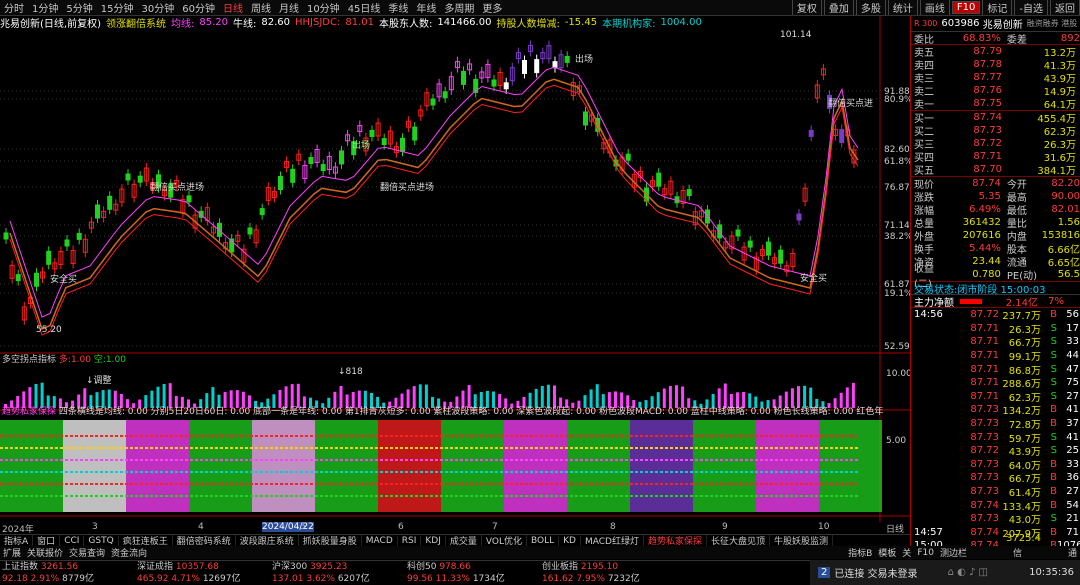  What do you see at coordinates (675, 540) in the screenshot?
I see `indicator-tab-16: 趋势私家保探` at bounding box center [675, 540].